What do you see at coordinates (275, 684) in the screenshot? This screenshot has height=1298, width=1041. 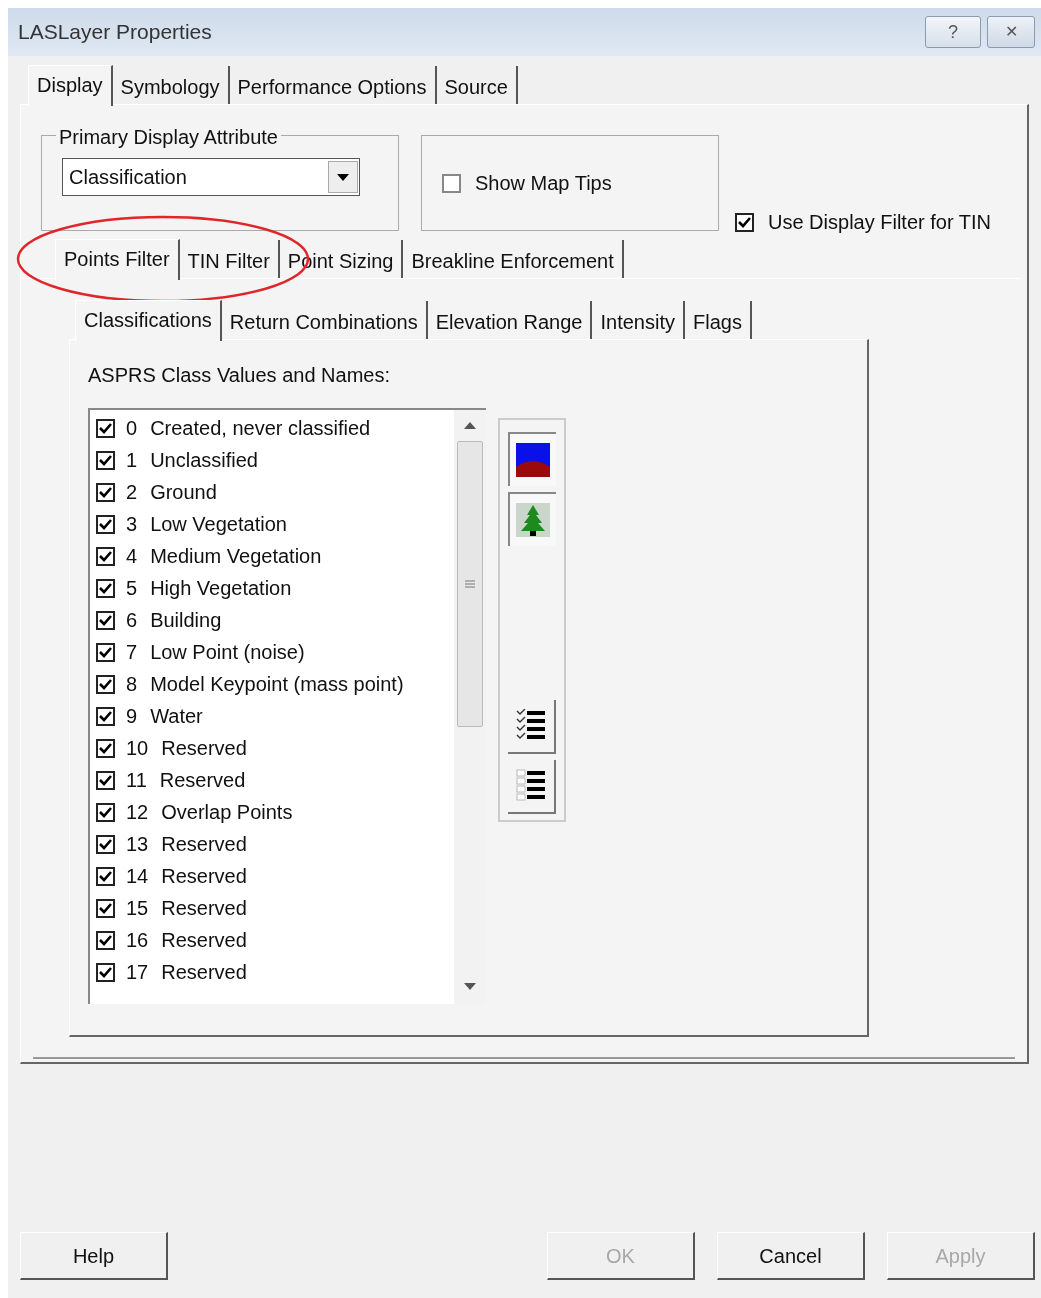 I see `class-list-item: 8 Model Keypoint (mass point)` at bounding box center [275, 684].